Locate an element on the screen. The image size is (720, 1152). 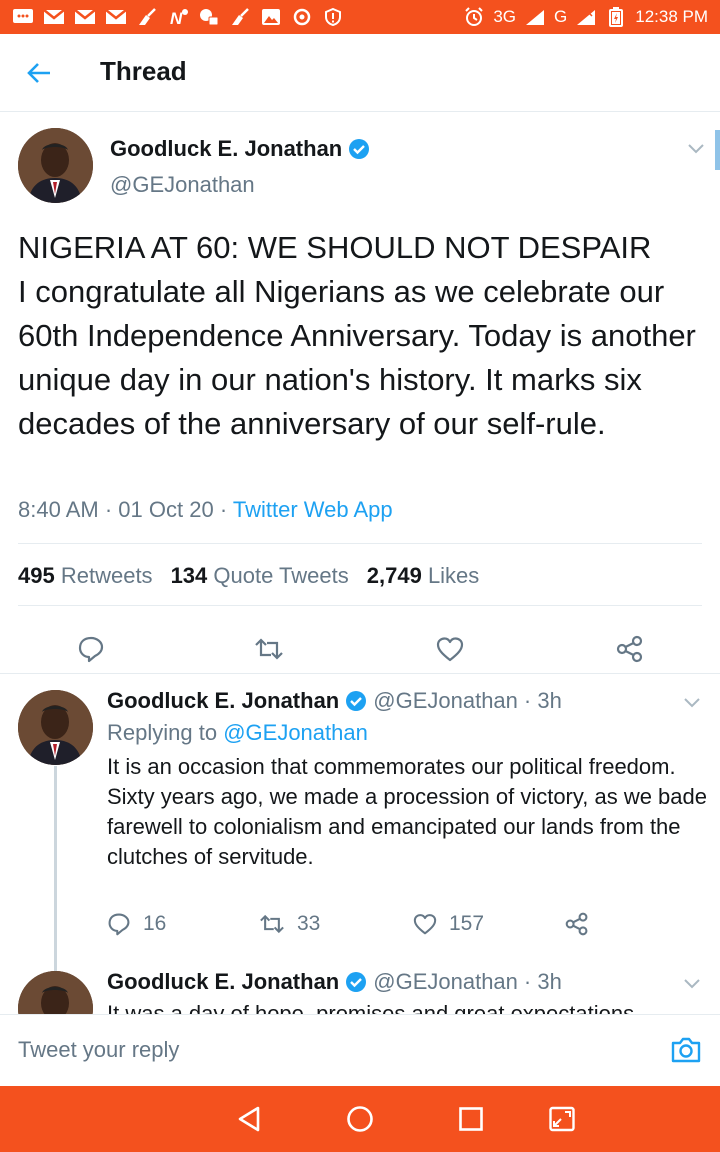
retweets-label: Retweets is located at coordinates (106, 575).